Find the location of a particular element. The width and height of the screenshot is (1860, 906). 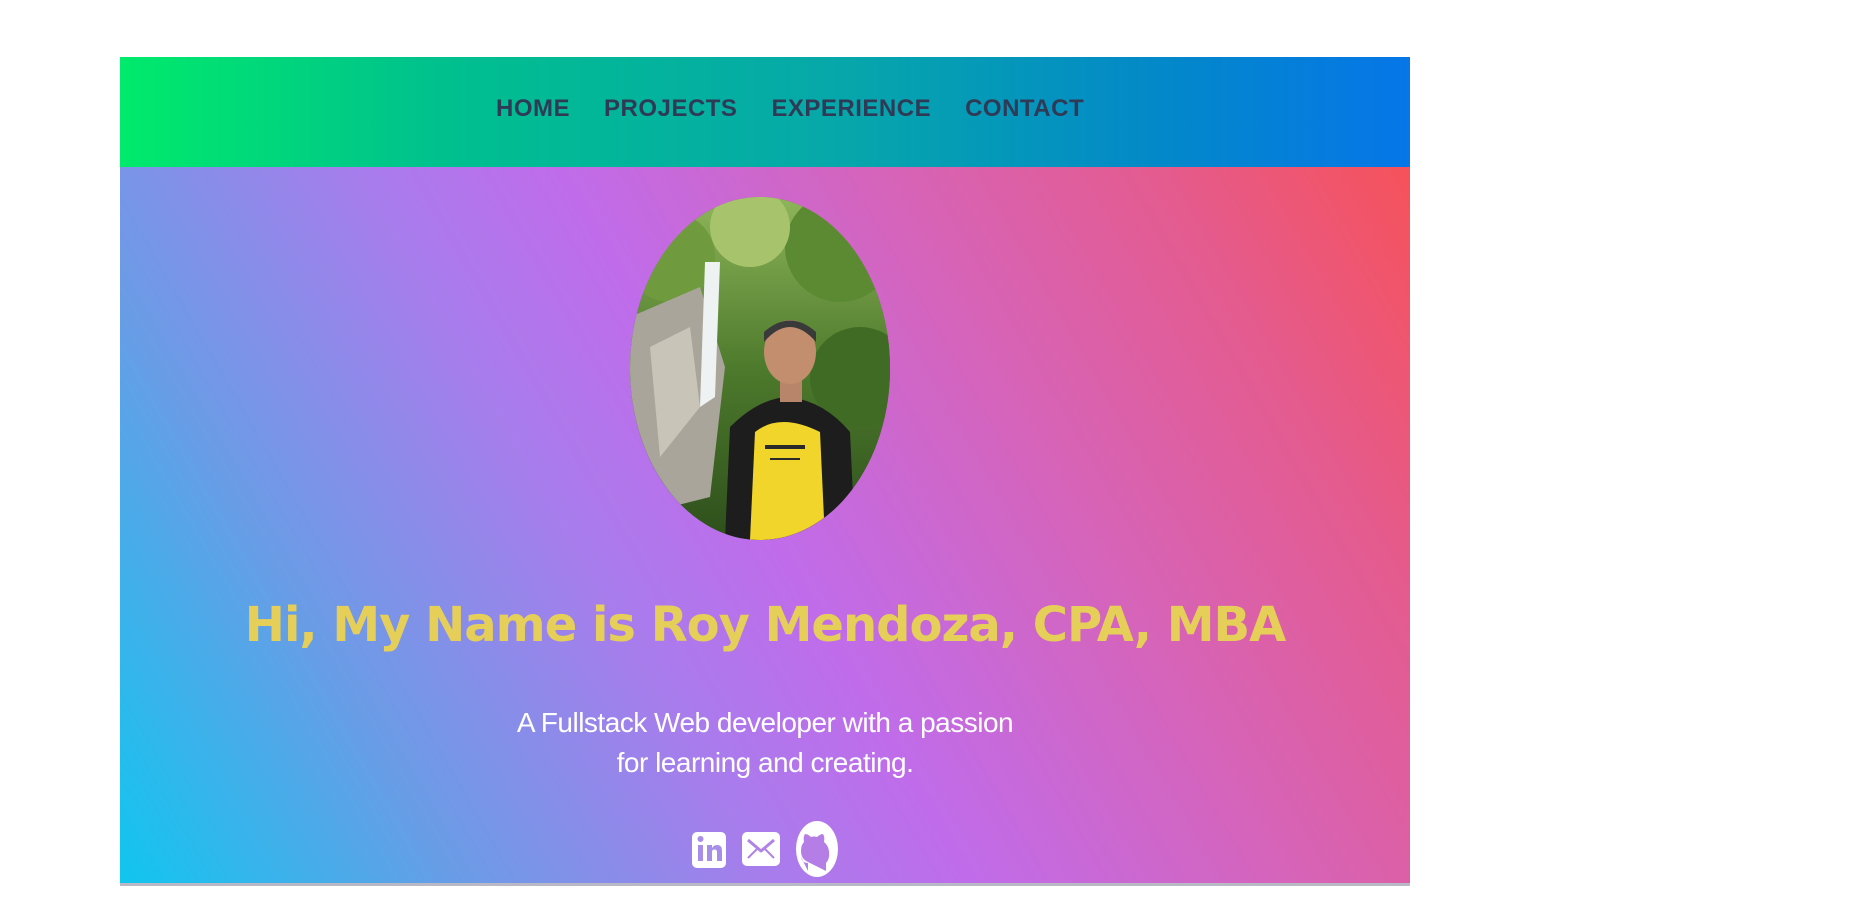

nav-contact-link: CONTACT is located at coordinates (1024, 109).